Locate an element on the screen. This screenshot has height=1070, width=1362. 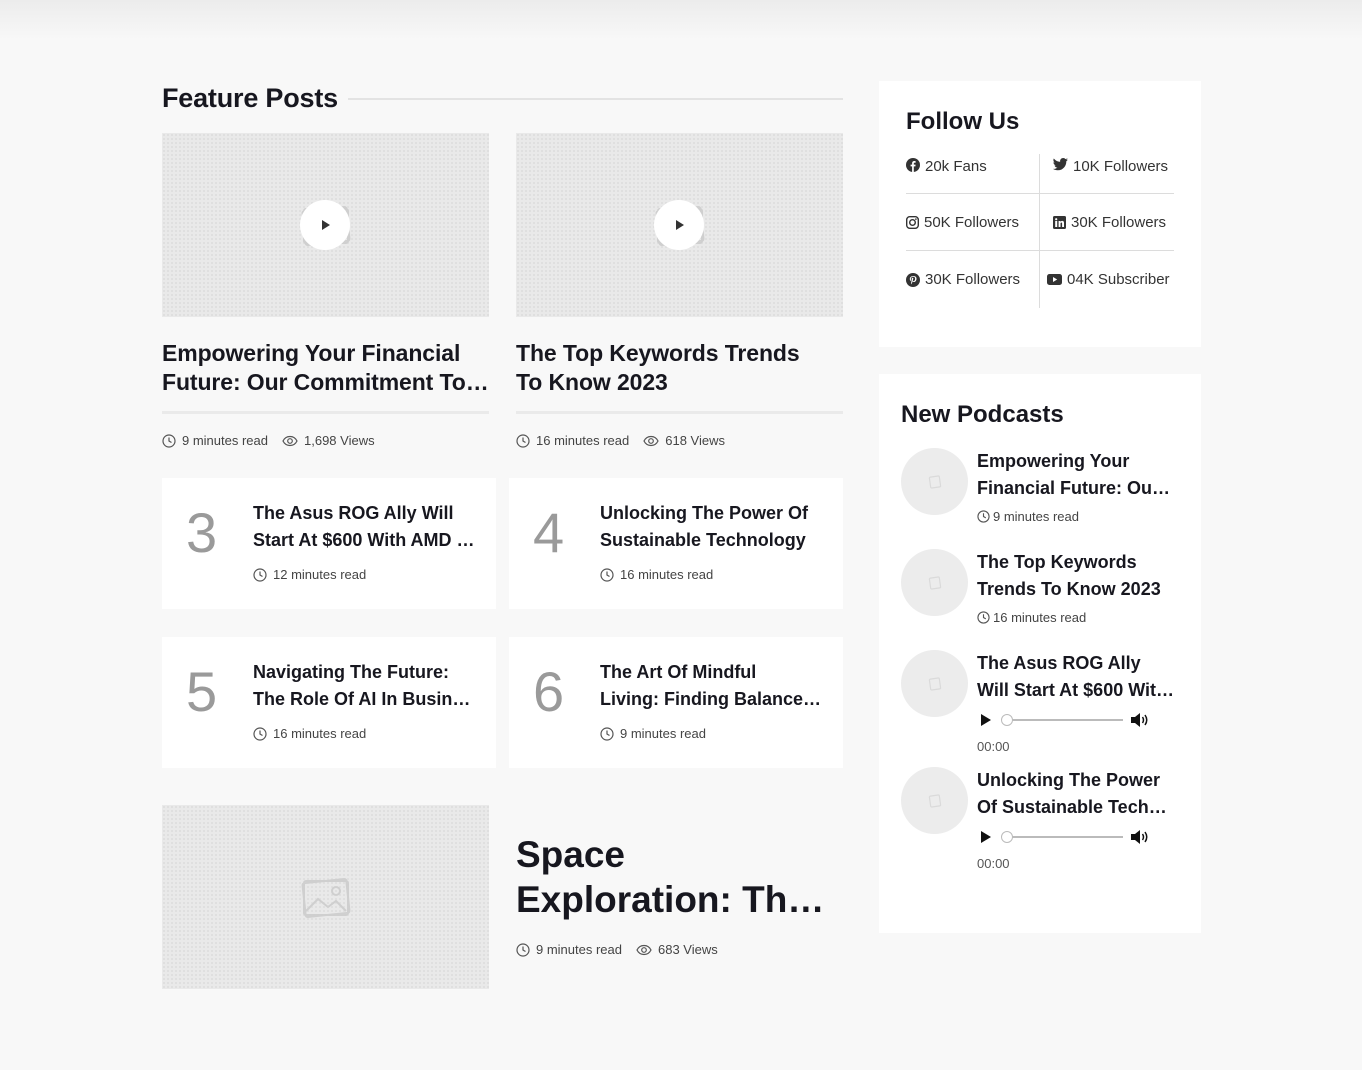
instagram-icon is located at coordinates (912, 222).